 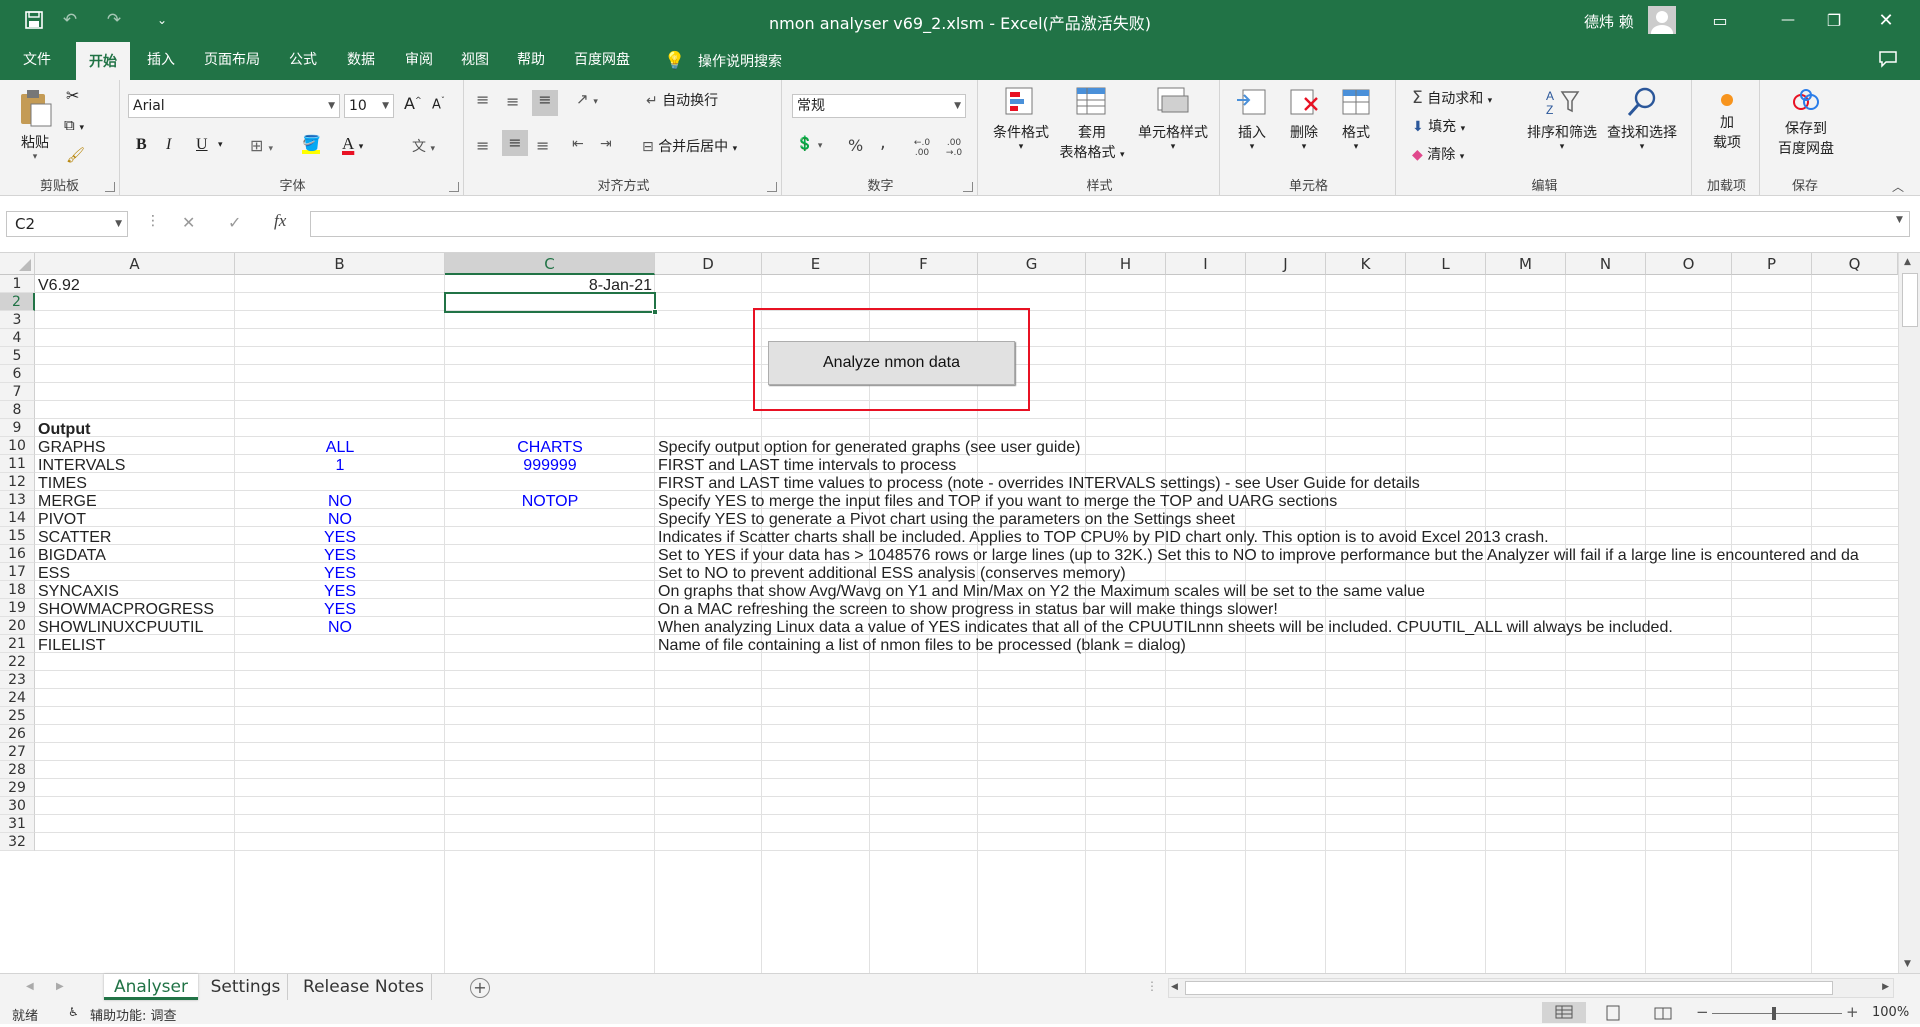 I want to click on increase-font-icon: A^, so click(x=413, y=103).